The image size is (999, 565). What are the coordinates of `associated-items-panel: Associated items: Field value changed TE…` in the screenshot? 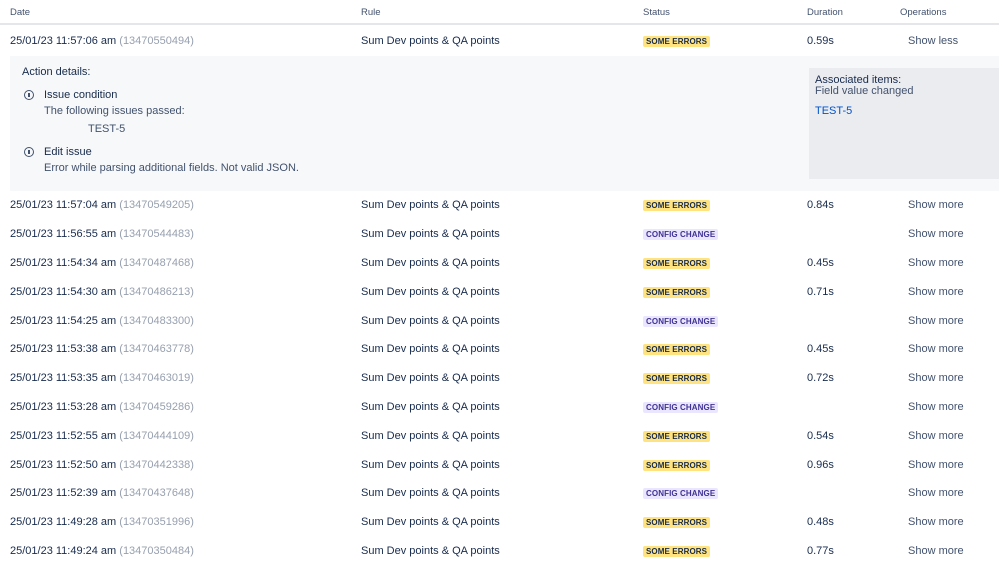 It's located at (904, 123).